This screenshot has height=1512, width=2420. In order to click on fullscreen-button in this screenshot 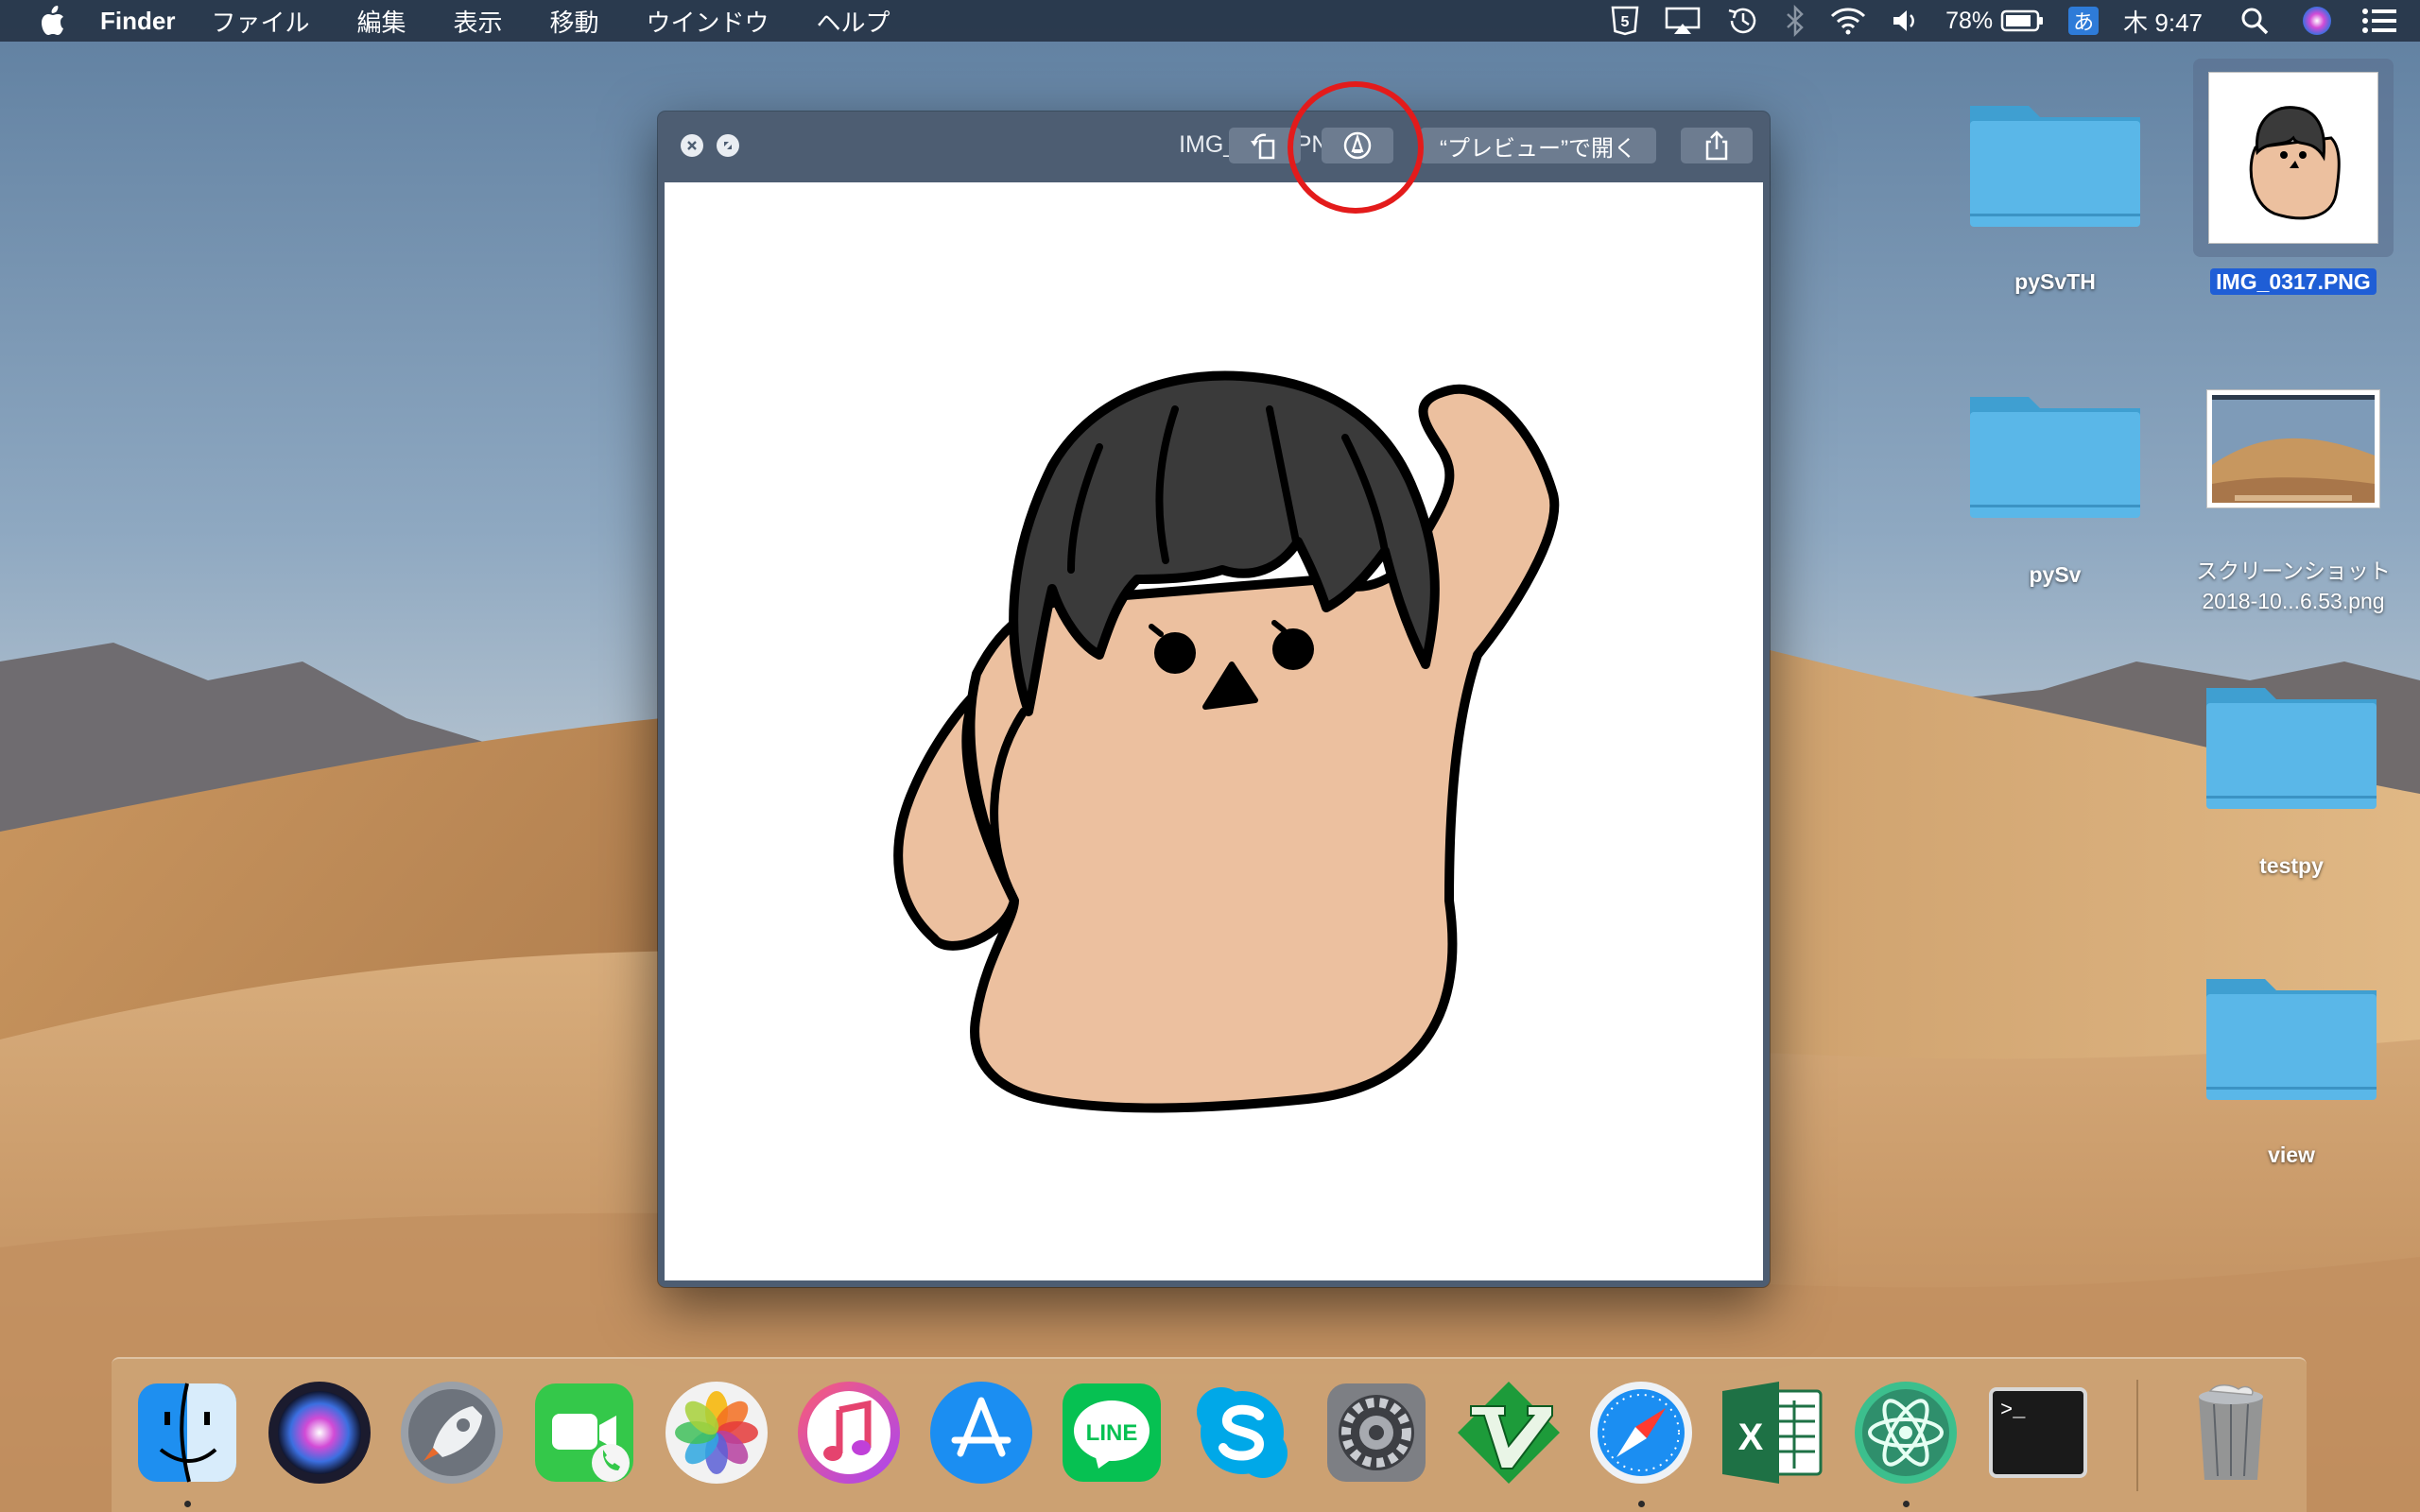, I will do `click(728, 145)`.